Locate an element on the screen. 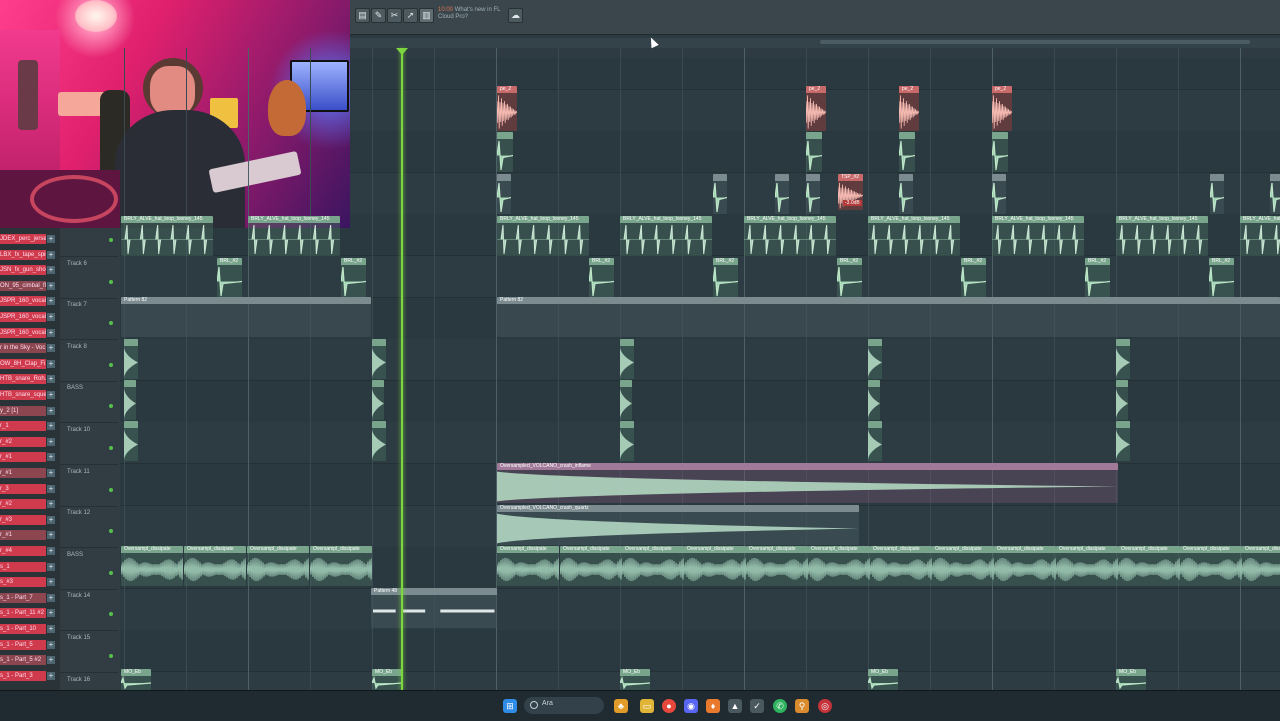 The height and width of the screenshot is (721, 1280). obs-record-icon: ◎ is located at coordinates (825, 706).